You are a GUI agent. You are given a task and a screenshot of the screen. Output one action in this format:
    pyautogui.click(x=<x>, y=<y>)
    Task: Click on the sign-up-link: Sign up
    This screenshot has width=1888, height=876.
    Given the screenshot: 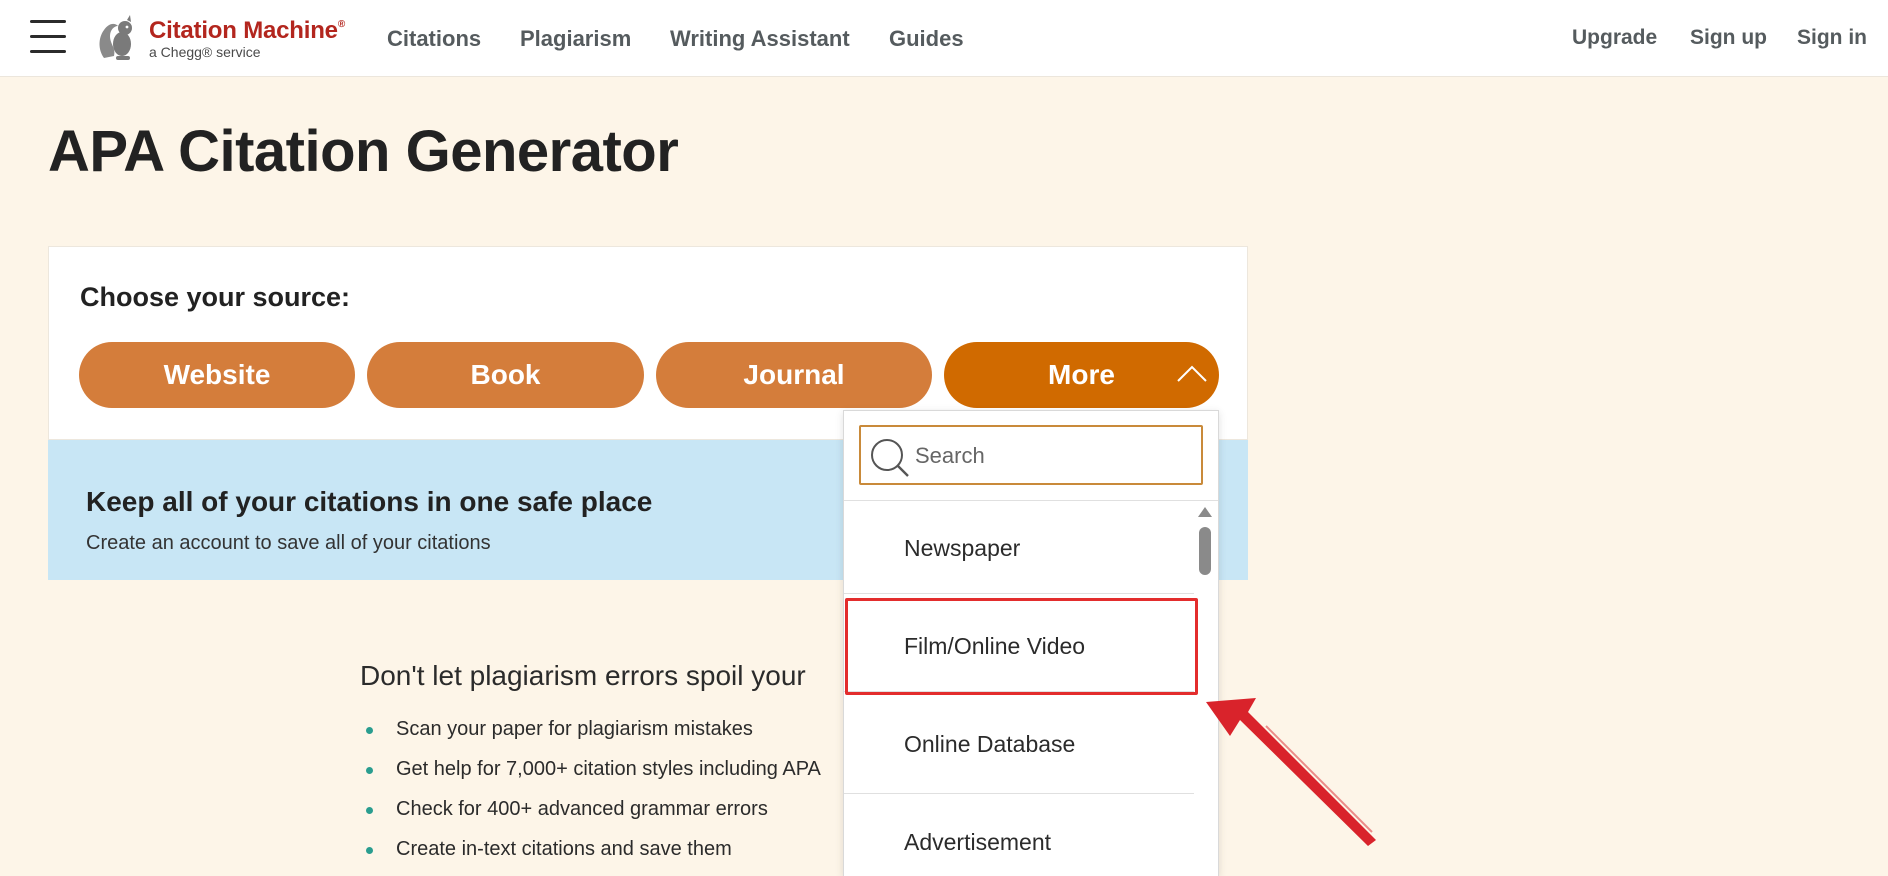 What is the action you would take?
    pyautogui.click(x=1728, y=38)
    